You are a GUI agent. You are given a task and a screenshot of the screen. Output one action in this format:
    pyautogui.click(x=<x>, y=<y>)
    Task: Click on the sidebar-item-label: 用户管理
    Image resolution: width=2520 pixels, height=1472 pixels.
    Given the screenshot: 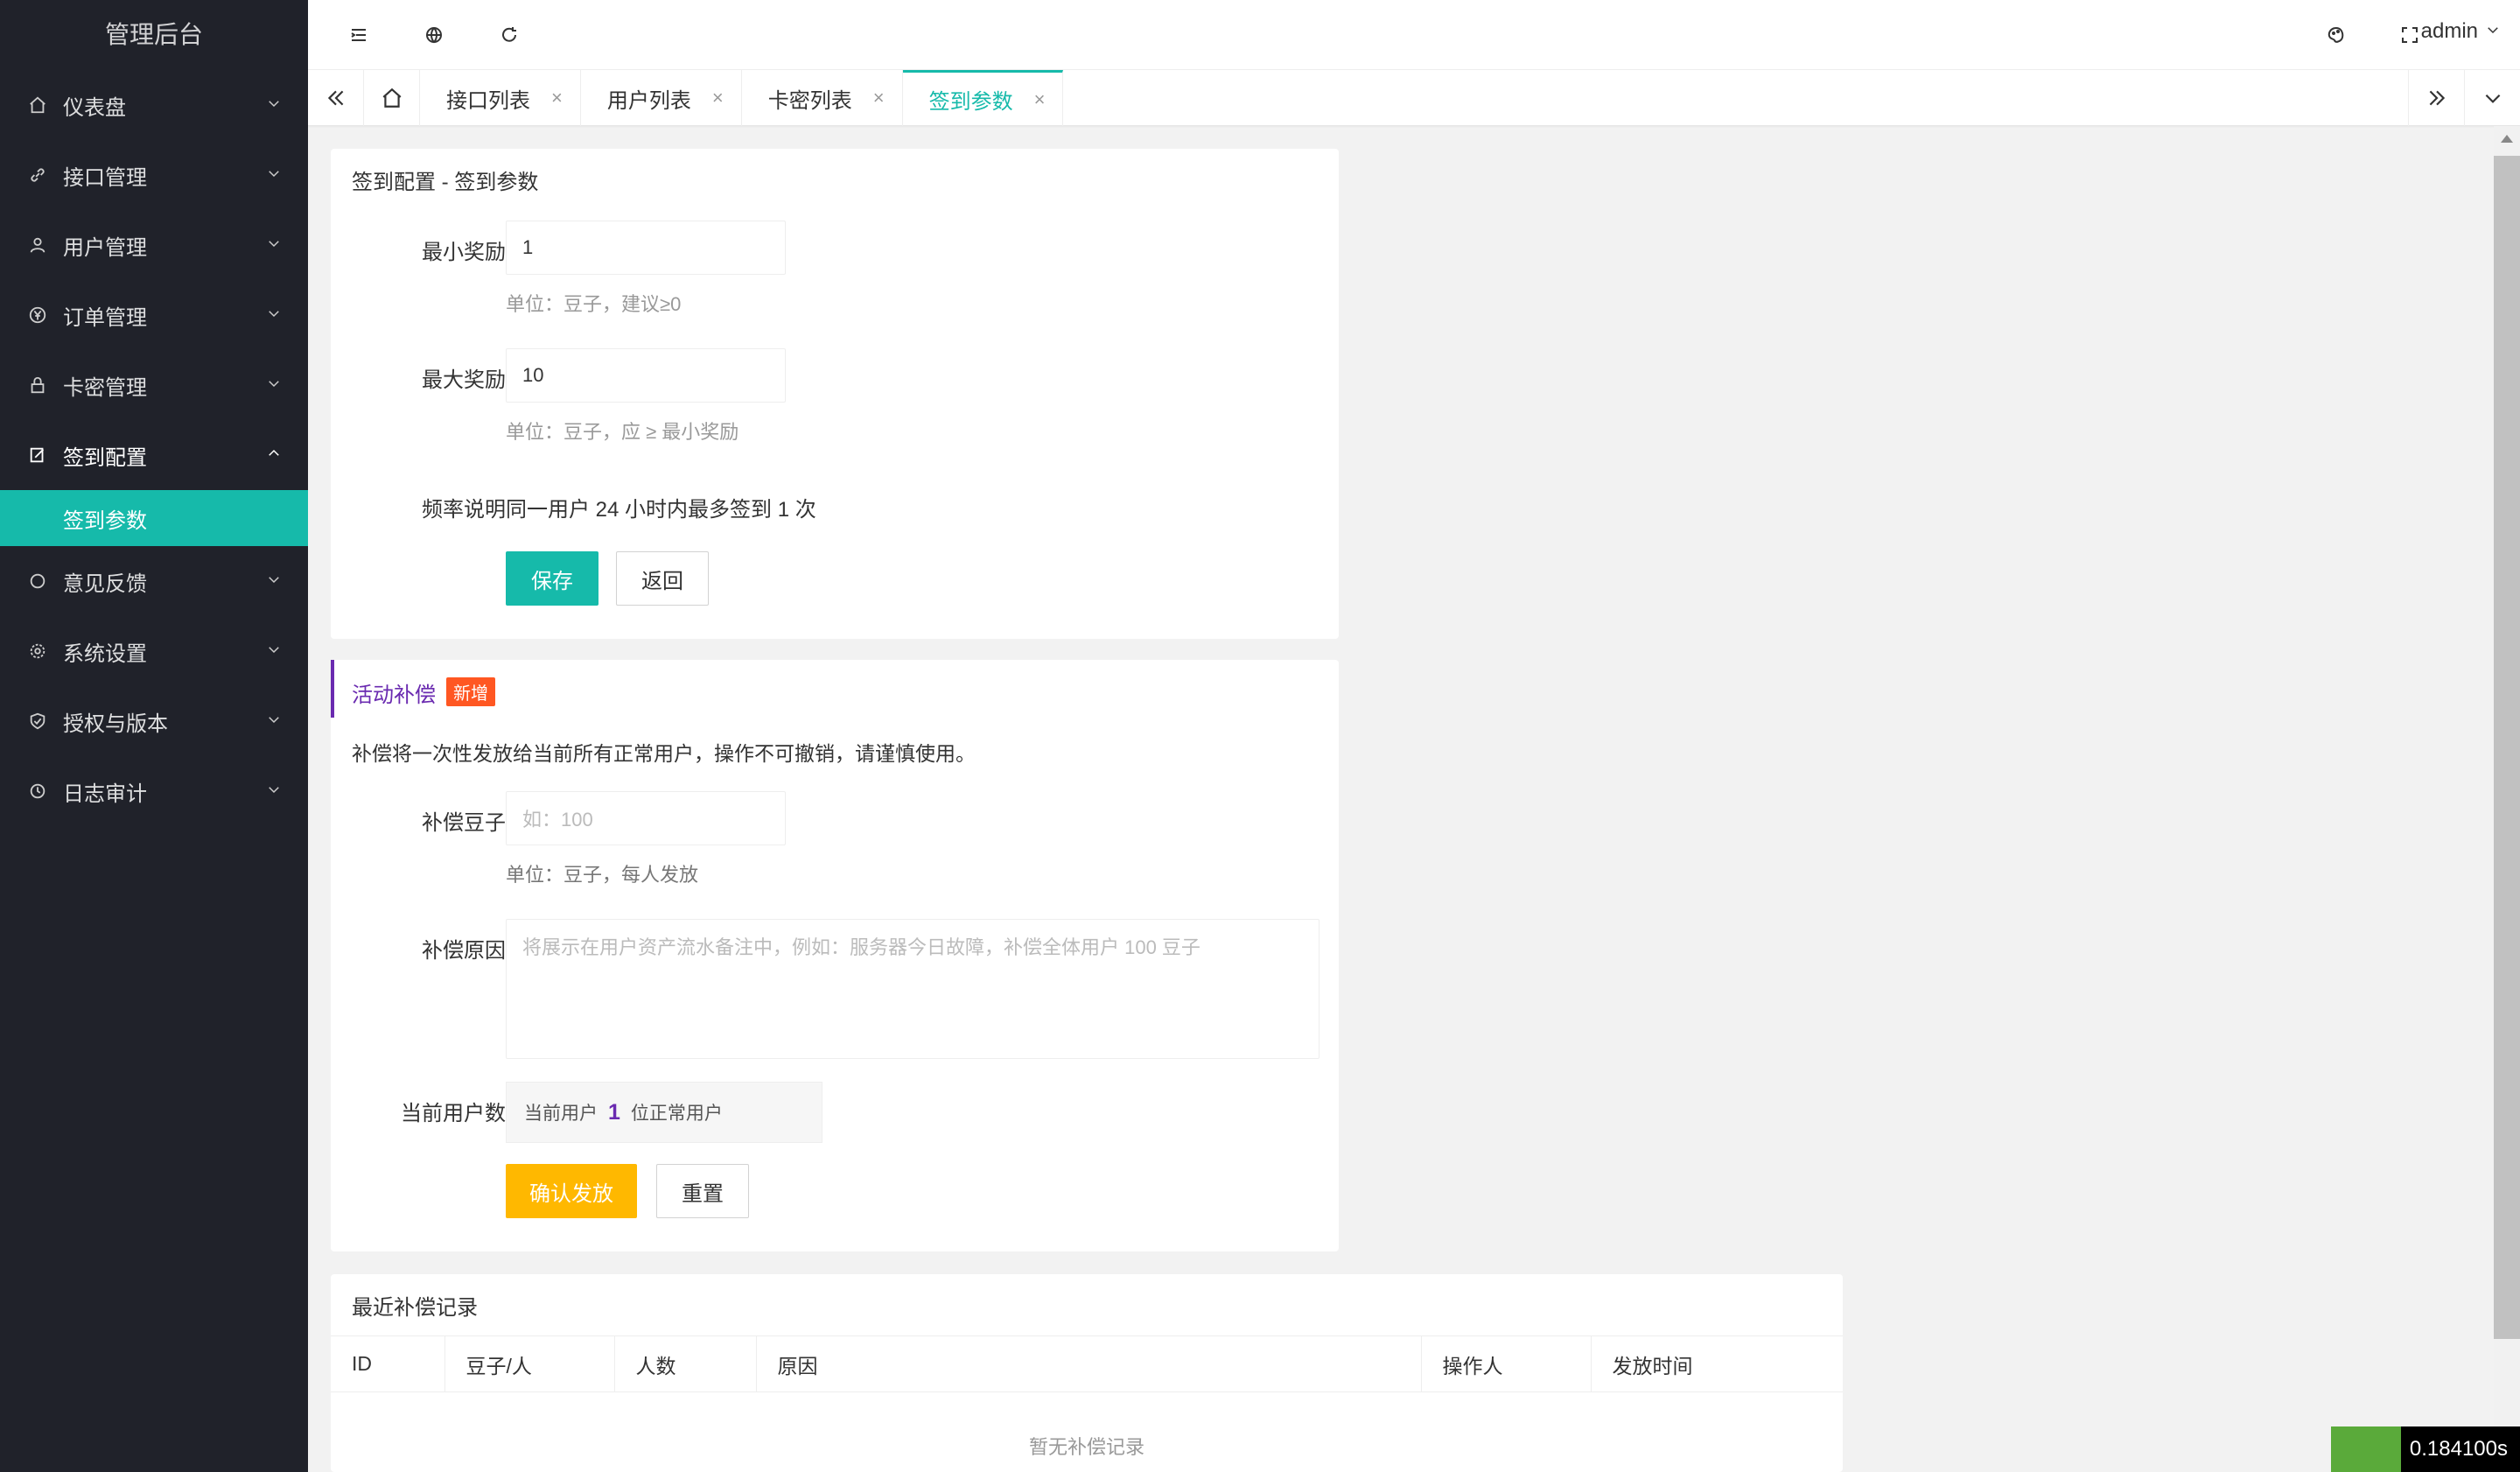 What is the action you would take?
    pyautogui.click(x=105, y=248)
    